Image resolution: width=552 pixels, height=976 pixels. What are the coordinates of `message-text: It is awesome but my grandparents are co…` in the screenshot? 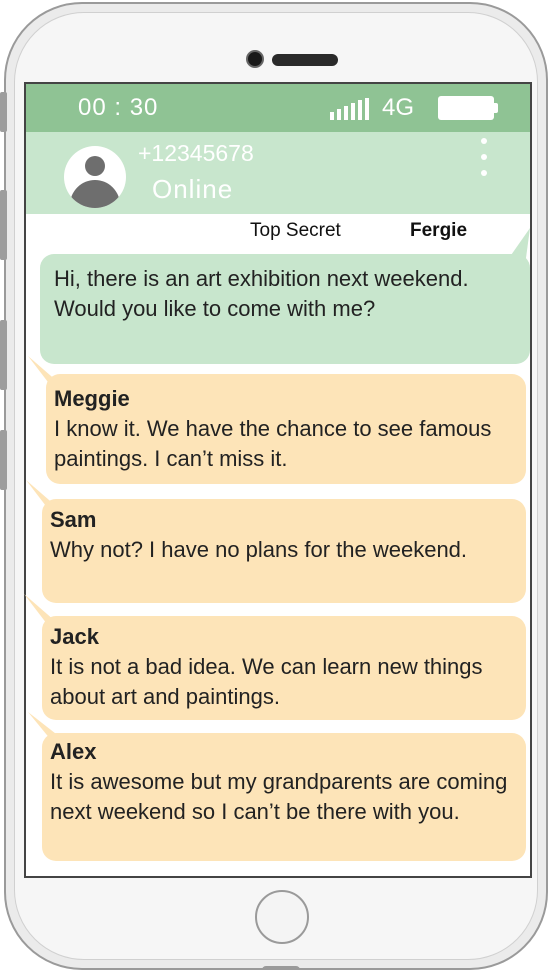 It's located at (279, 796).